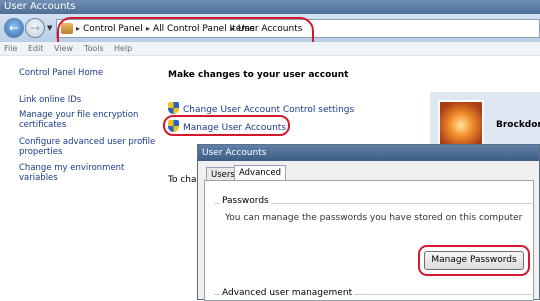  What do you see at coordinates (89, 100) in the screenshot?
I see `link-online-ids: Link online IDs` at bounding box center [89, 100].